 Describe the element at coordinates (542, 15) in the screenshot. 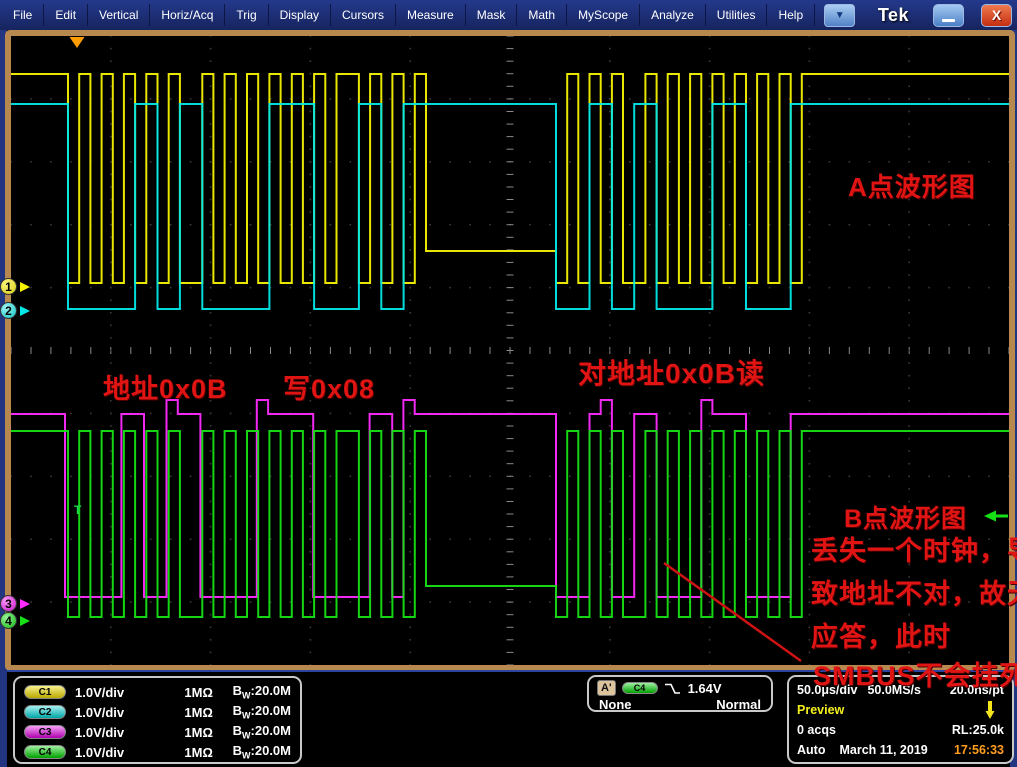

I see `menu-item-math: Math` at that location.